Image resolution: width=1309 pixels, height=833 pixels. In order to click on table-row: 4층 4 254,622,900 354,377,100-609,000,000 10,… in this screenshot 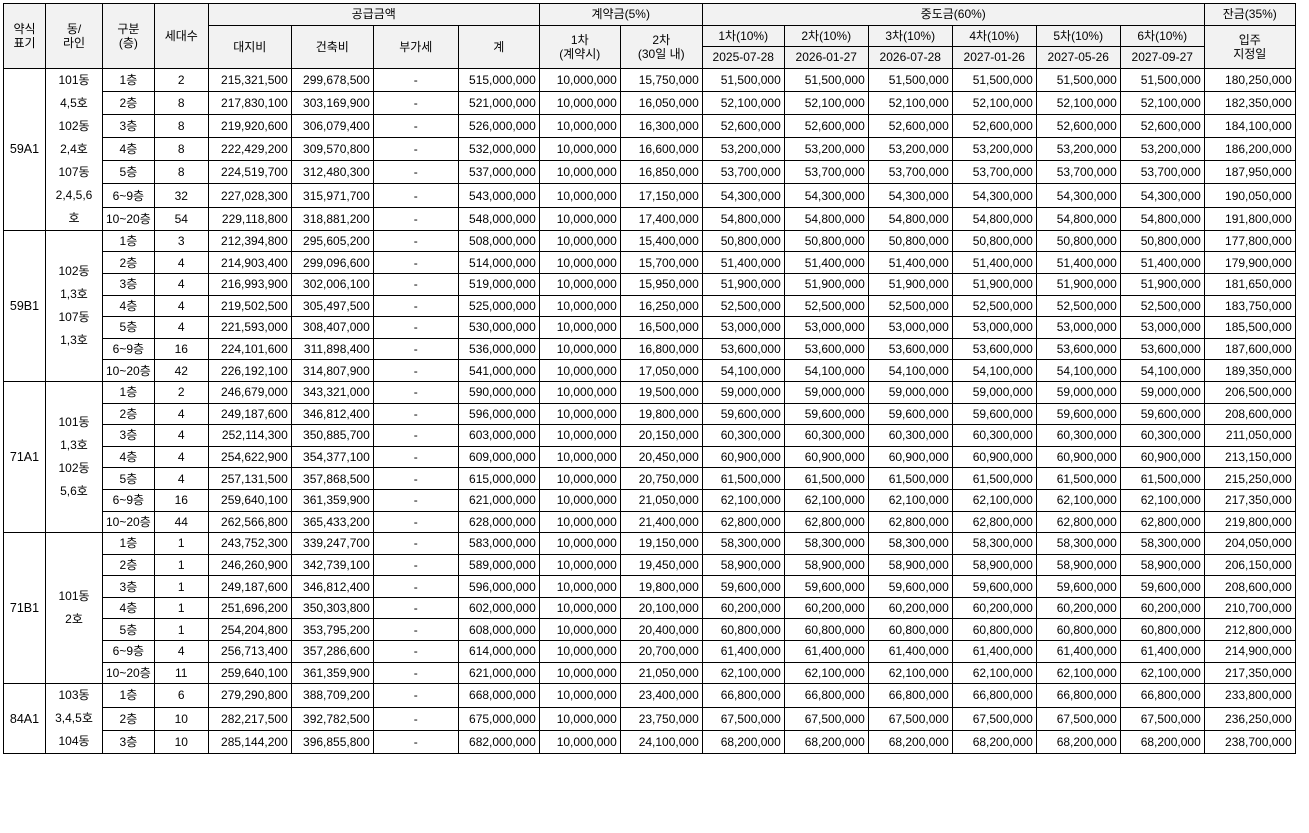, I will do `click(650, 457)`.